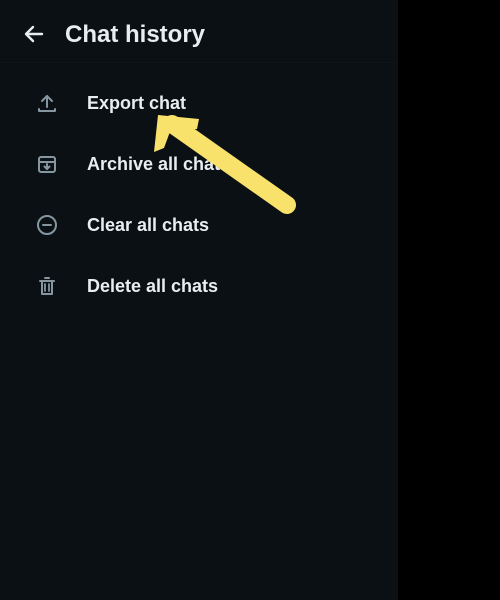 The width and height of the screenshot is (500, 600). What do you see at coordinates (47, 103) in the screenshot?
I see `upload-icon` at bounding box center [47, 103].